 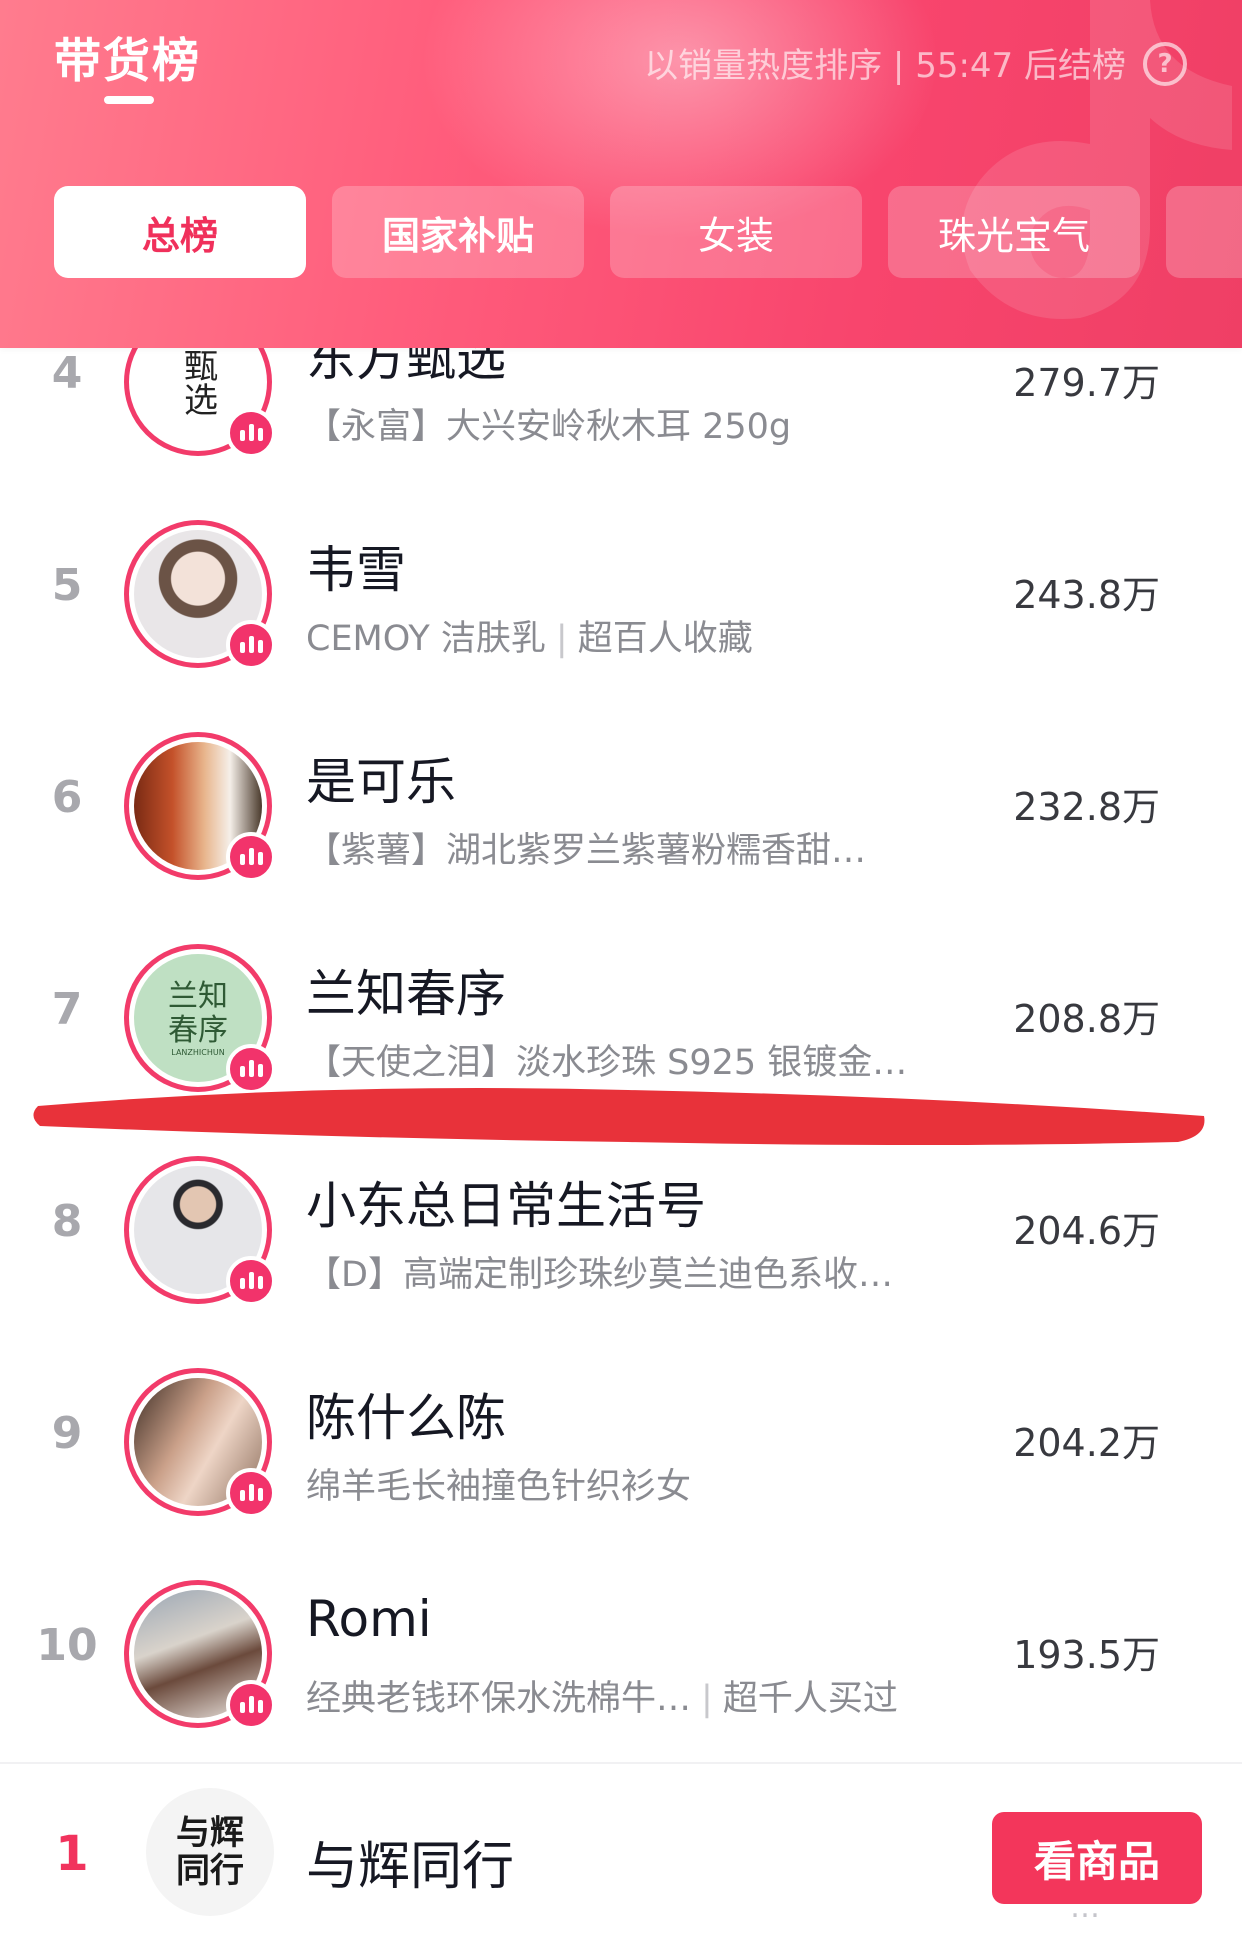 What do you see at coordinates (356, 566) in the screenshot?
I see `streamer-name: 韦雪` at bounding box center [356, 566].